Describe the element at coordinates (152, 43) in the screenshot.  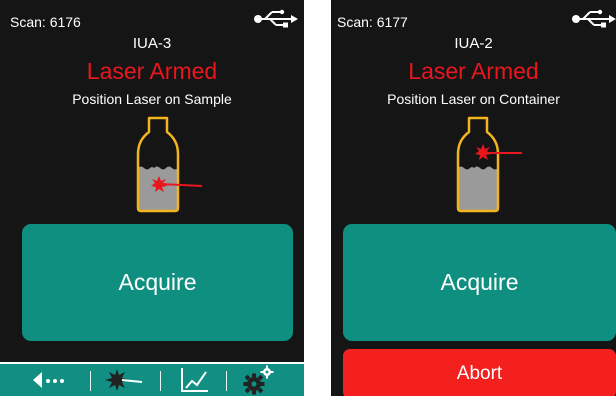
I see `device-name: IUA-3` at that location.